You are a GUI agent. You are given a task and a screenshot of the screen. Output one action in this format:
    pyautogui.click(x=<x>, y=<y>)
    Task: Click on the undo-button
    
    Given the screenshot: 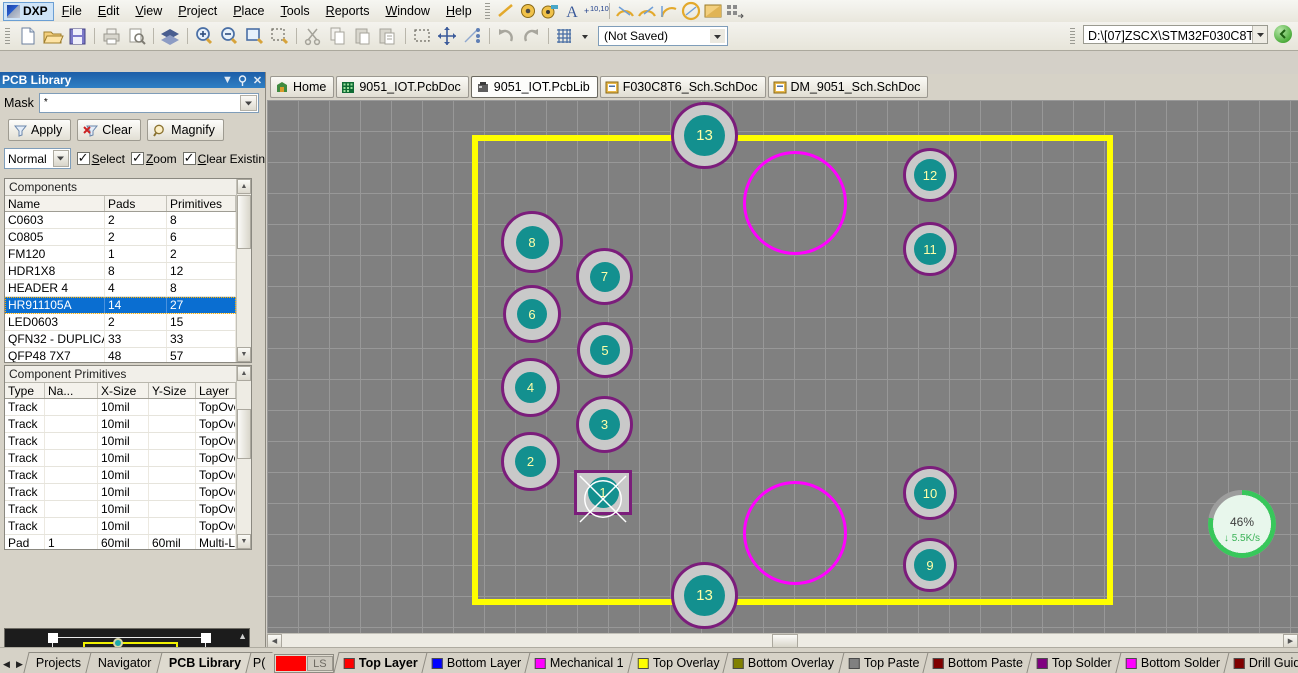 What is the action you would take?
    pyautogui.click(x=506, y=36)
    